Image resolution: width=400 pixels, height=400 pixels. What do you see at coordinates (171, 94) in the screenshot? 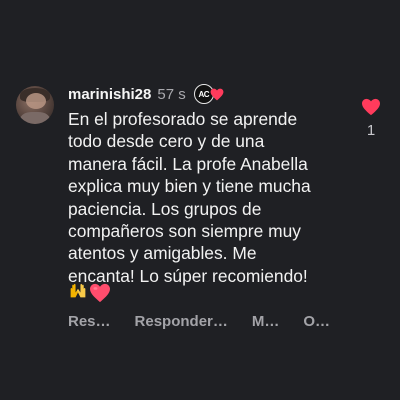
I see `timestamp: 57 s` at bounding box center [171, 94].